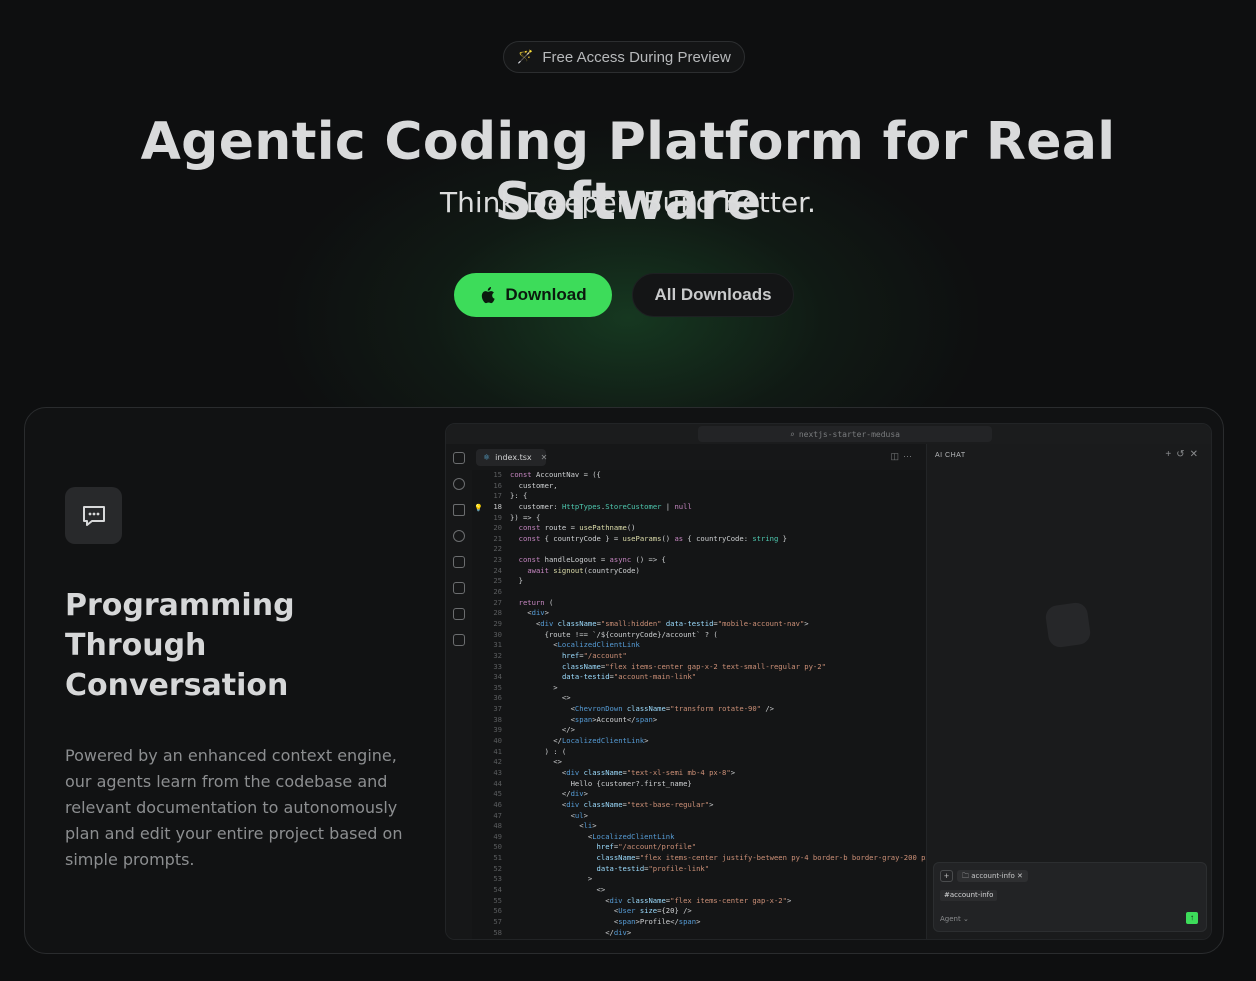  What do you see at coordinates (497, 549) in the screenshot?
I see `line-number: 22` at bounding box center [497, 549].